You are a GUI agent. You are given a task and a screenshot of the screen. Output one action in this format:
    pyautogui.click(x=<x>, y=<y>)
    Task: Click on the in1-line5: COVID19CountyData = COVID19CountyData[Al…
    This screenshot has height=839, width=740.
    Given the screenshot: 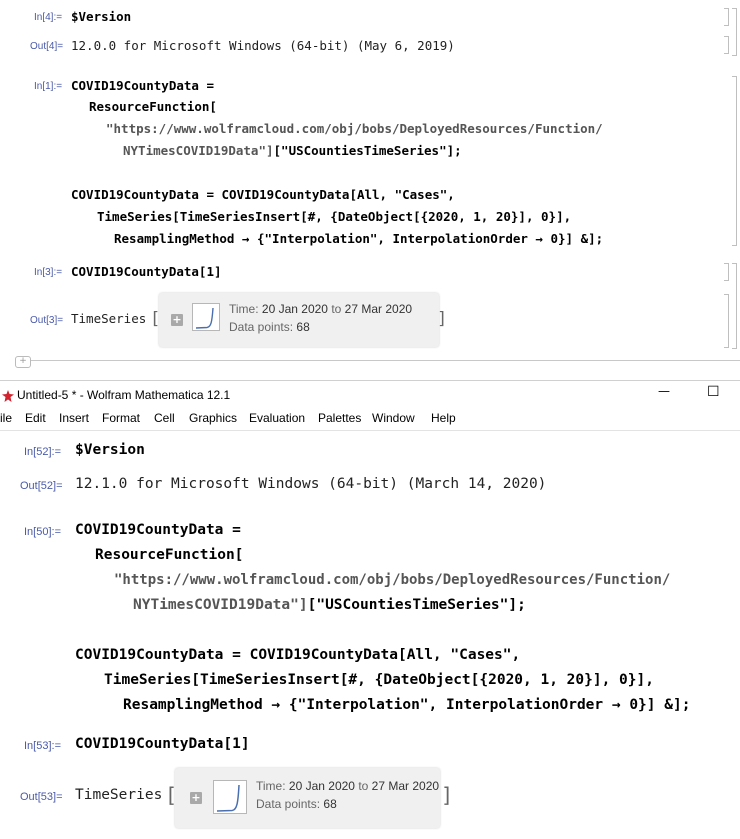 What is the action you would take?
    pyautogui.click(x=263, y=194)
    